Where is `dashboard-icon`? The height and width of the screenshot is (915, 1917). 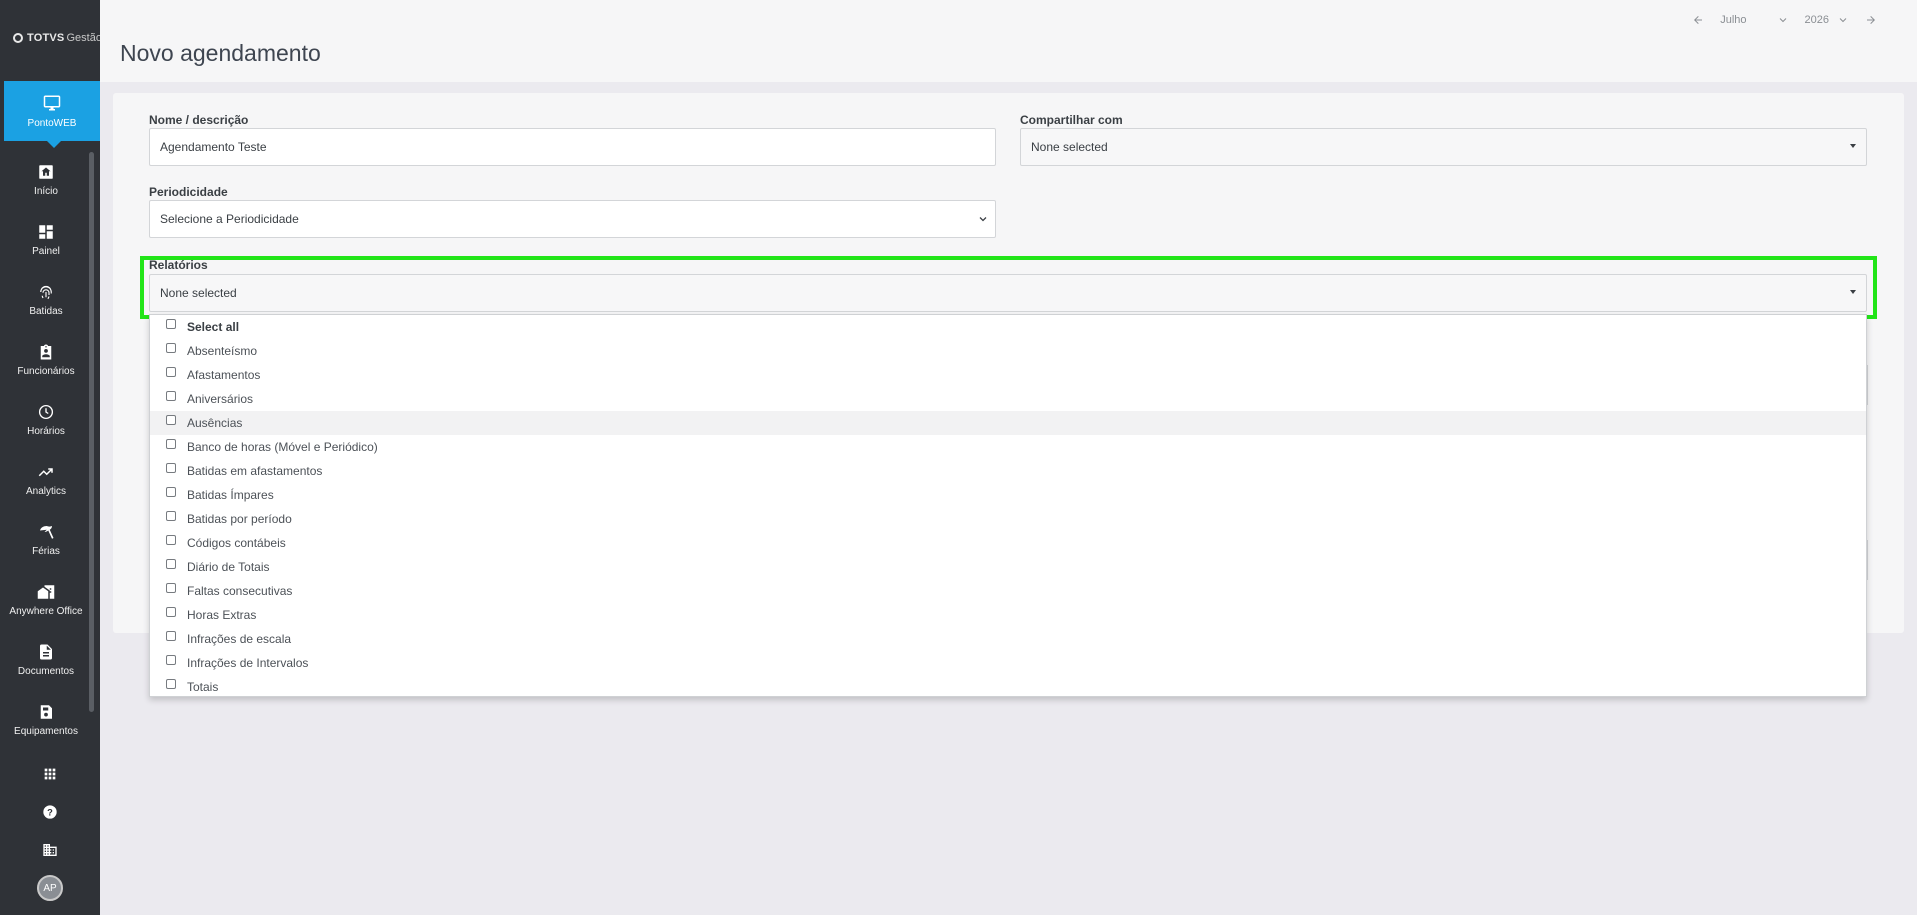
dashboard-icon is located at coordinates (46, 232).